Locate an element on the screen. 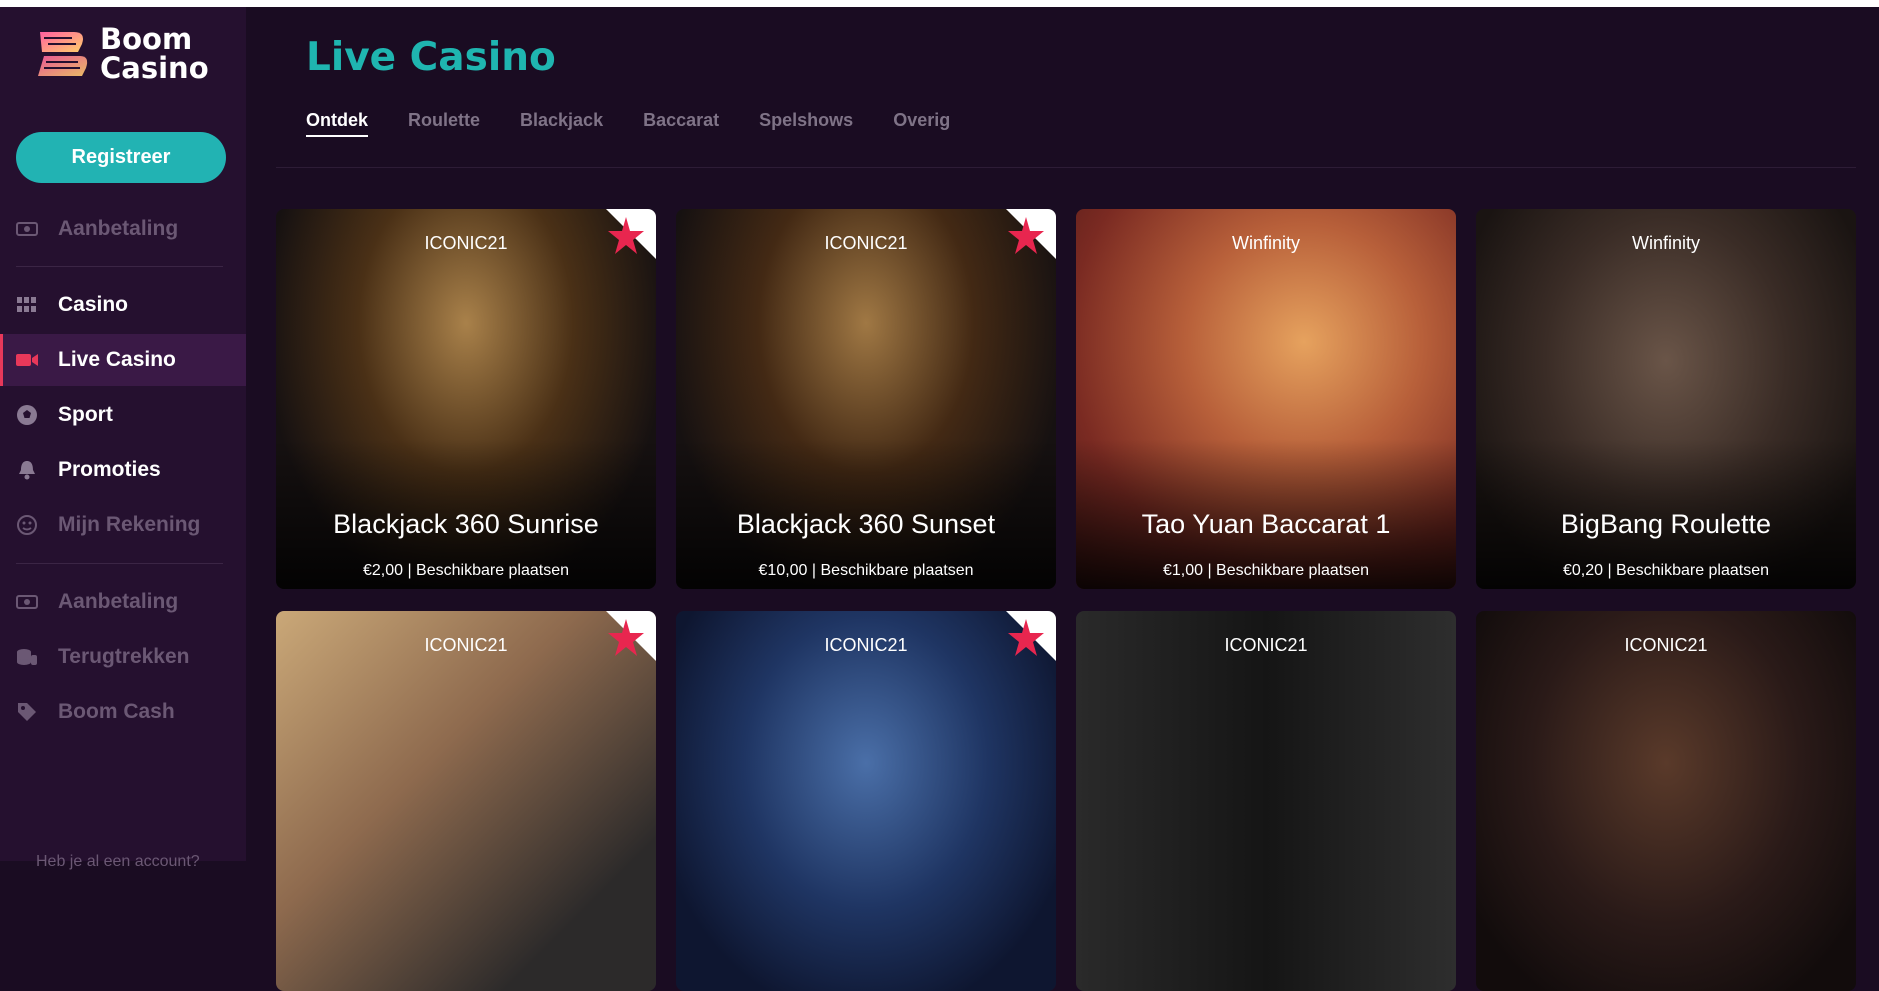 The image size is (1879, 991). tabs-separator is located at coordinates (1066, 167).